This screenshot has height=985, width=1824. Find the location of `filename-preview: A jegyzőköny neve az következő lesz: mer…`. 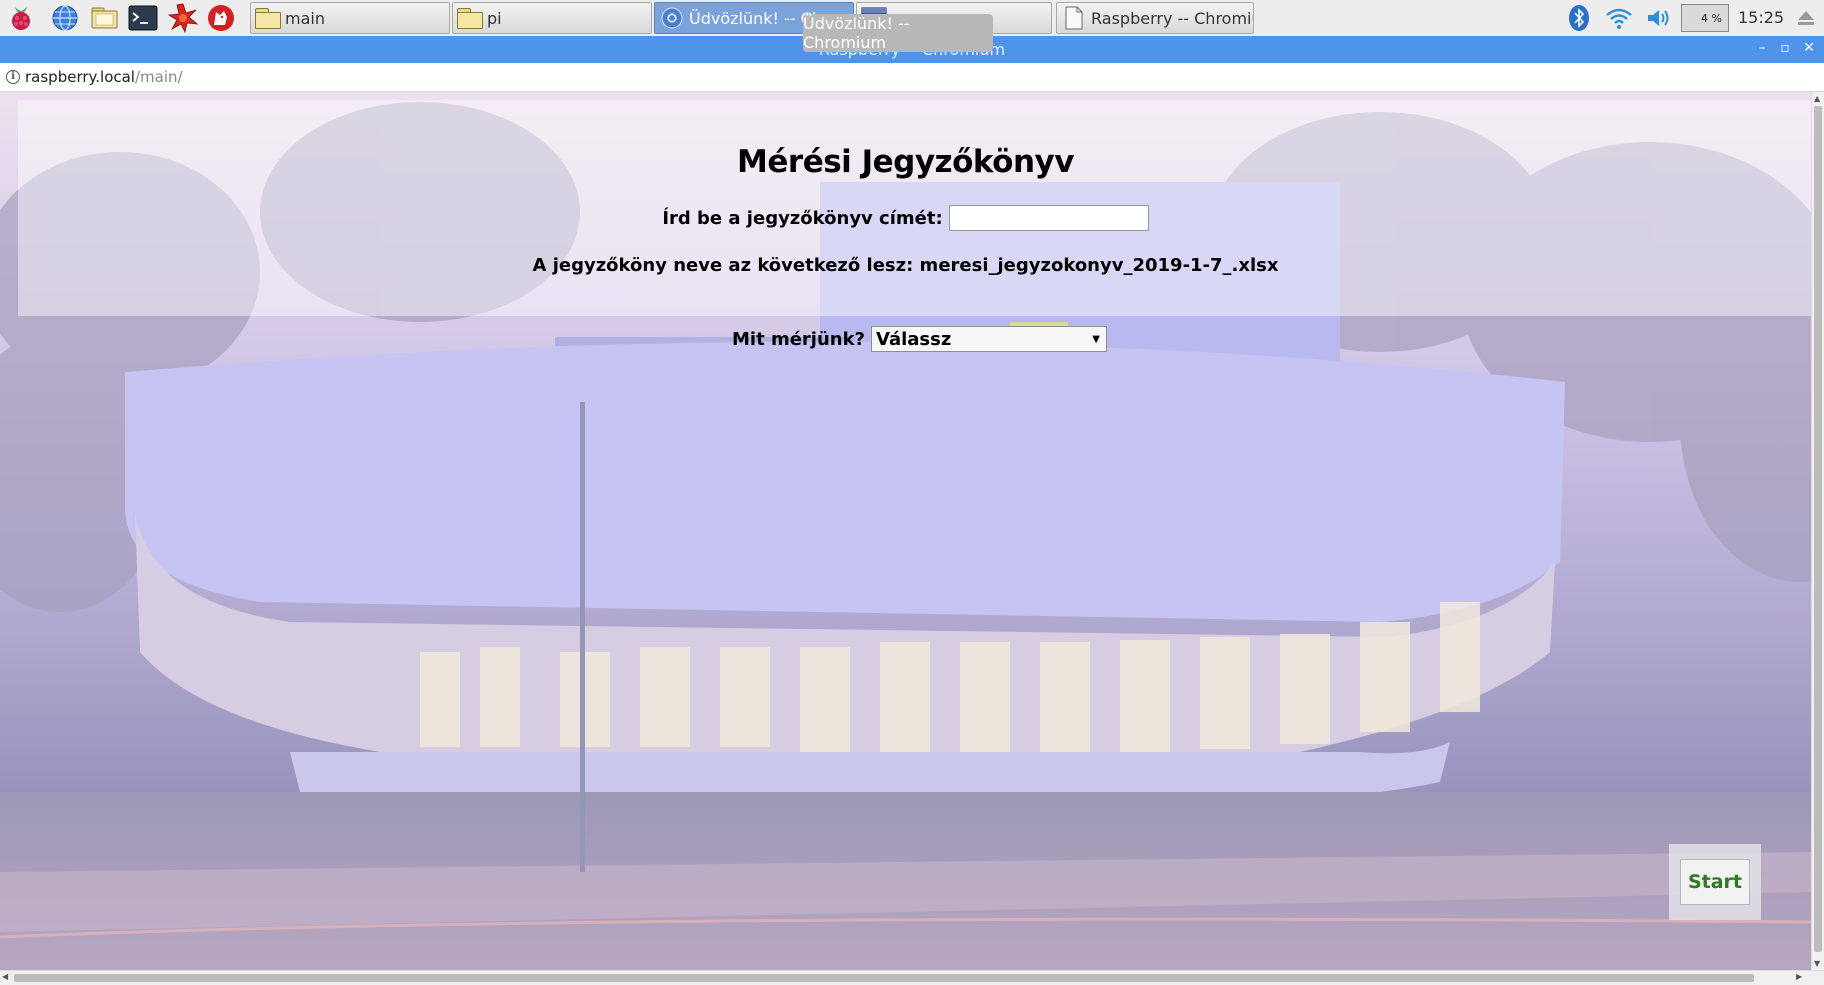

filename-preview: A jegyzőköny neve az következő lesz: mer… is located at coordinates (905, 265).